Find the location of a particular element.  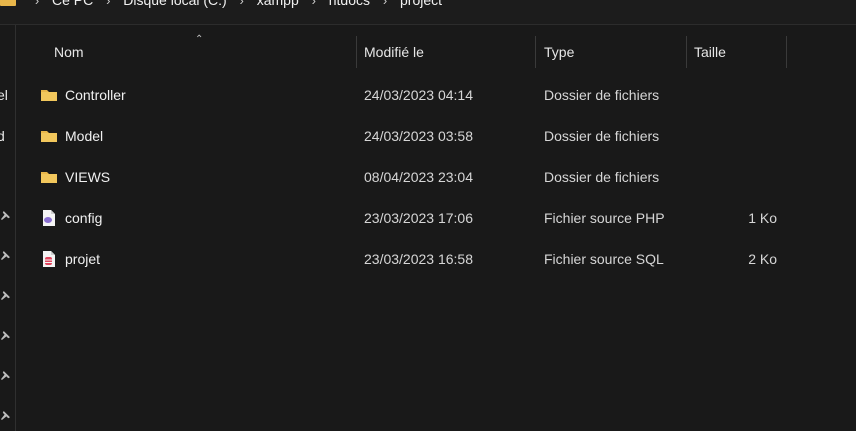

file-size: 2 Ko is located at coordinates (762, 258).